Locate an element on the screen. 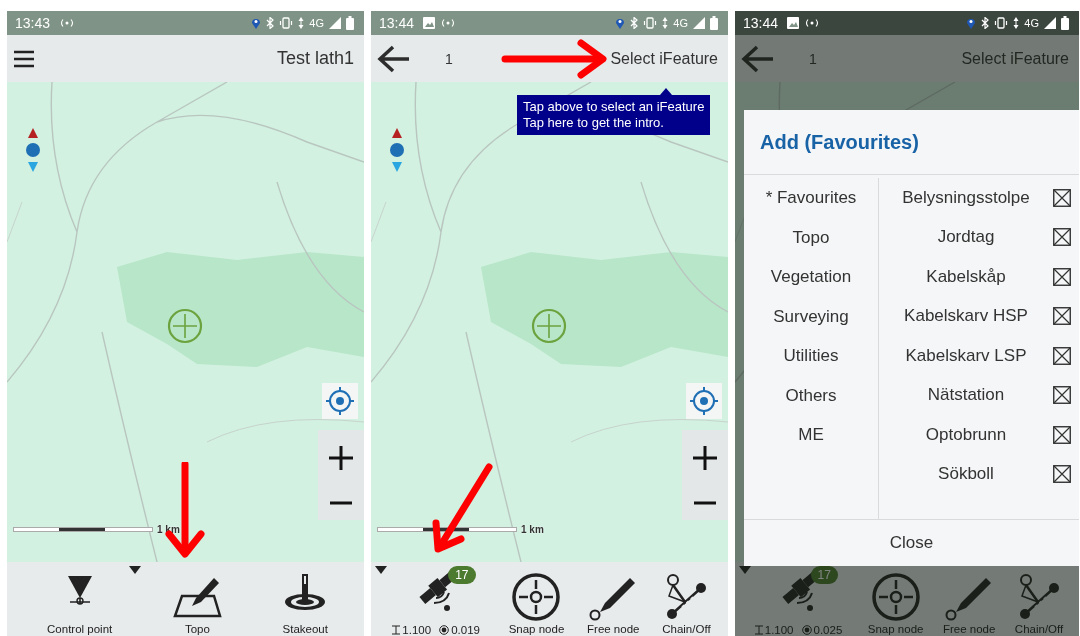  tooltip-text: Tap here to get the intro. is located at coordinates (594, 123).